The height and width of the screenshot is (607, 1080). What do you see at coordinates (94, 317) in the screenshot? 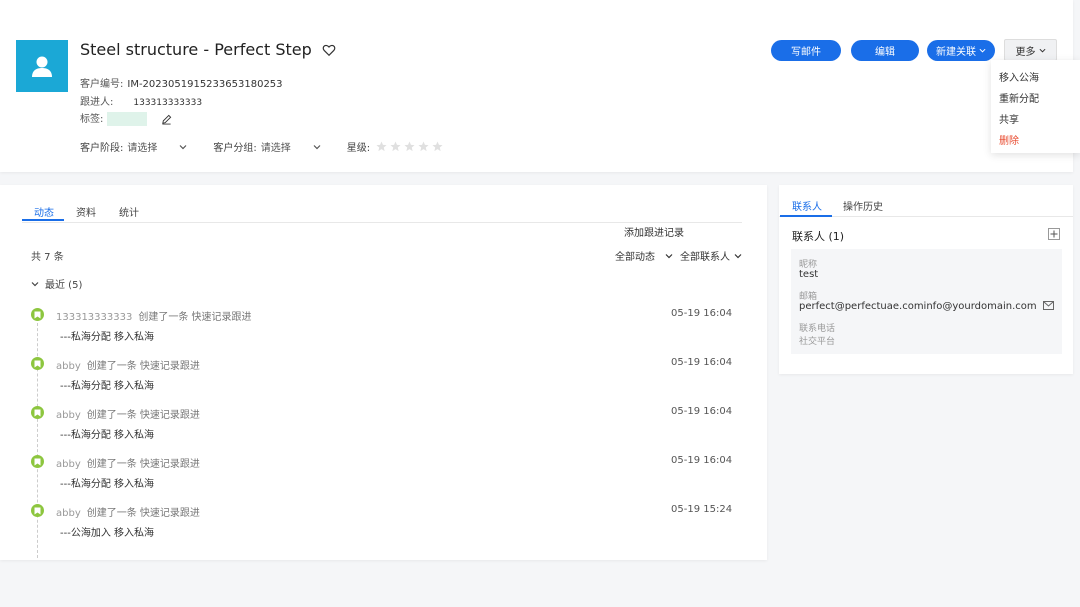
I see `entry-user: 133313333333` at bounding box center [94, 317].